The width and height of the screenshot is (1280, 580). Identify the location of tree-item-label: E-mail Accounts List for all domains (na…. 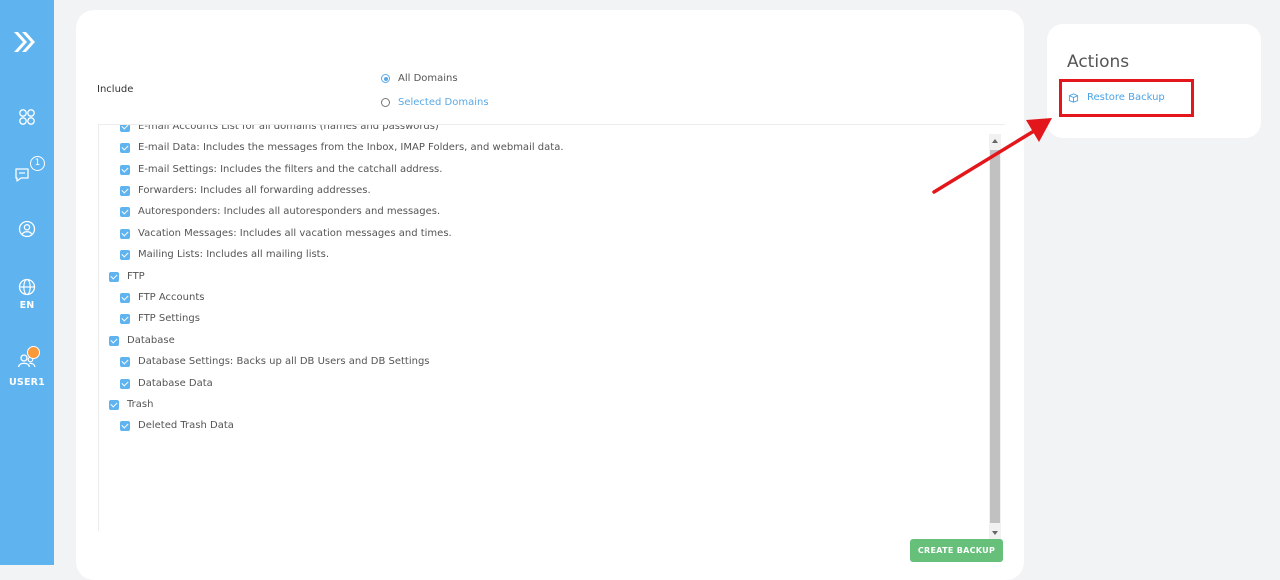
(288, 128).